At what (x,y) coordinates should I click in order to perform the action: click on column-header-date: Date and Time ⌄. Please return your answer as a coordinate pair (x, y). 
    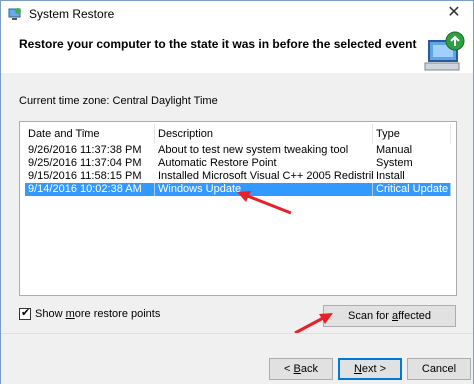
    Looking at the image, I should click on (90, 134).